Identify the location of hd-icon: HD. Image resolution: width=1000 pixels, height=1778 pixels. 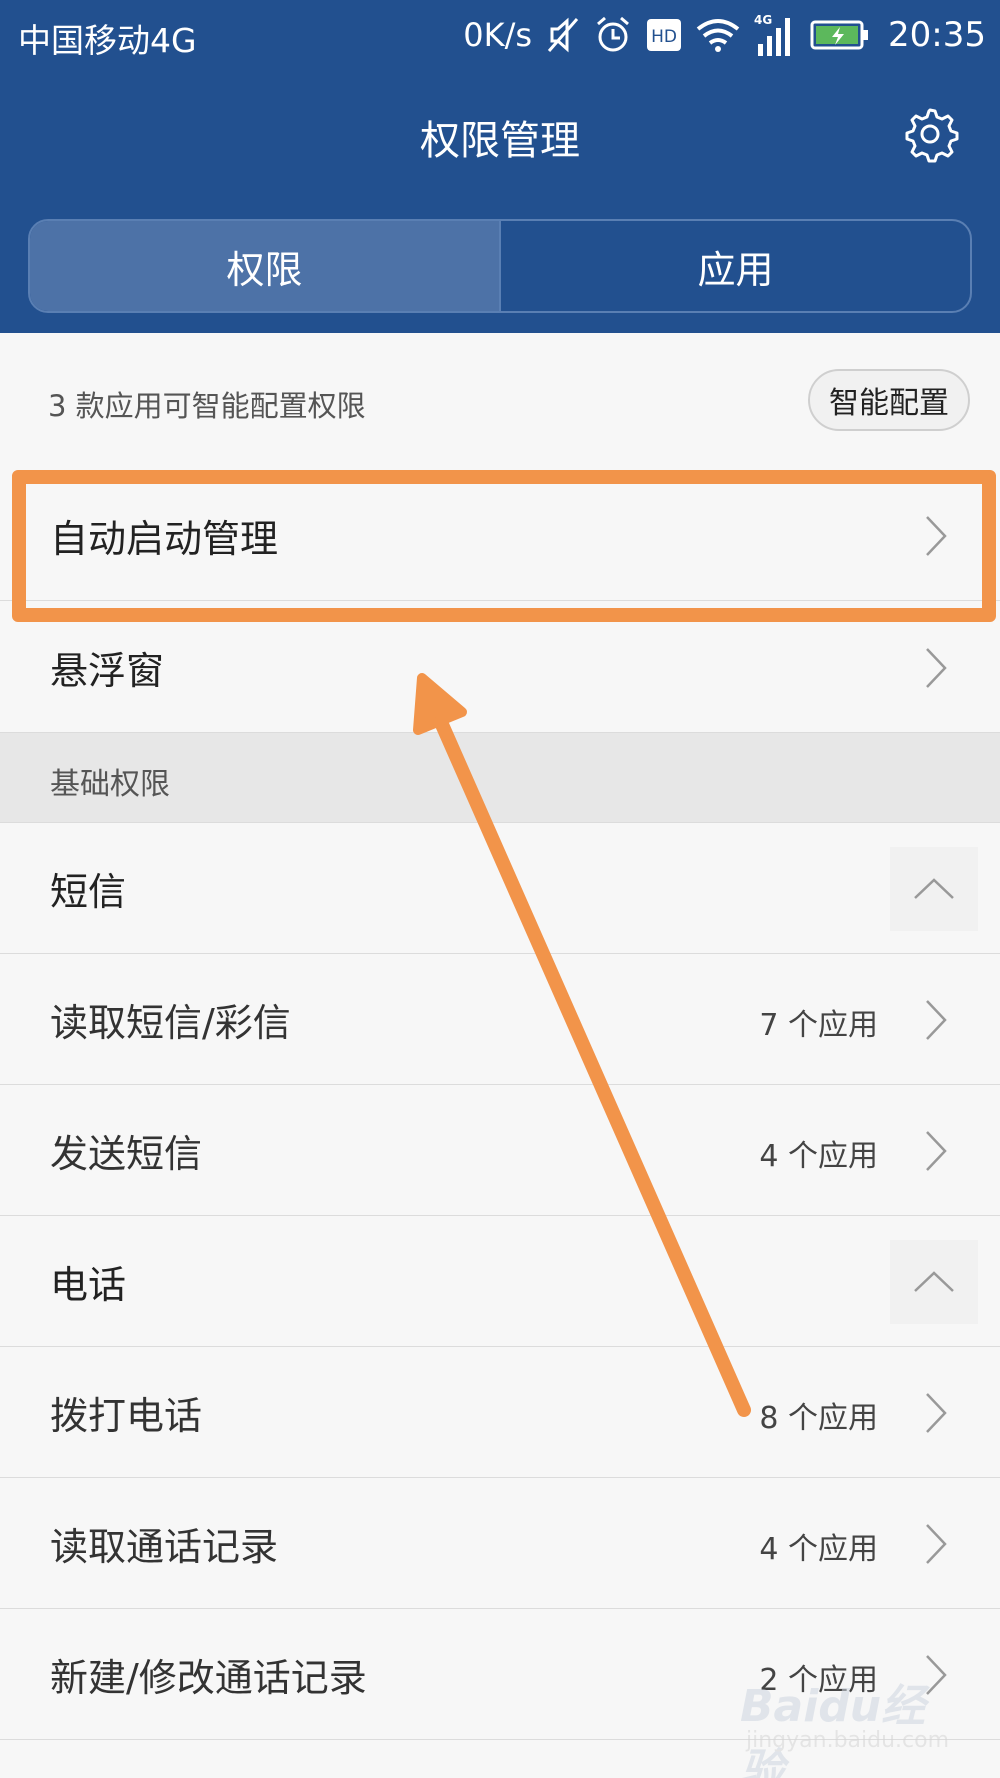
(664, 35).